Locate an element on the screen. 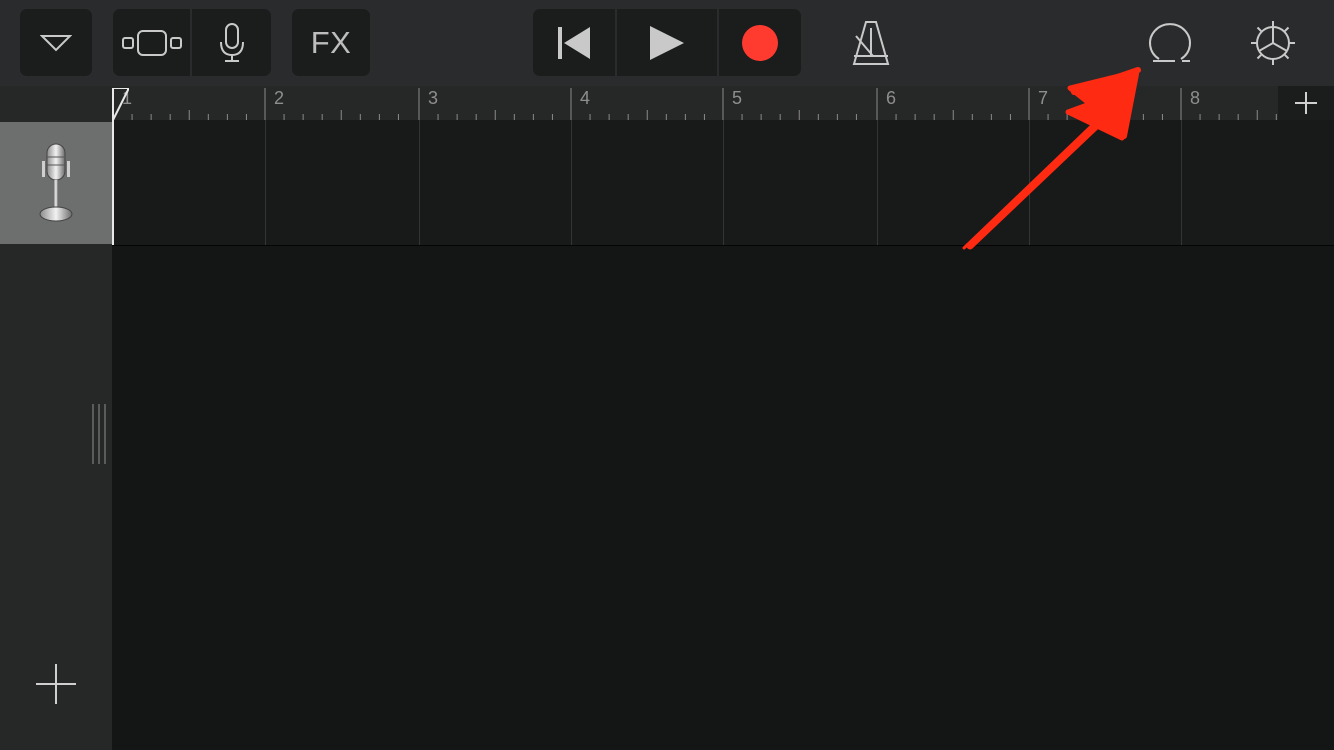 Image resolution: width=1334 pixels, height=750 pixels. record-icon is located at coordinates (760, 42).